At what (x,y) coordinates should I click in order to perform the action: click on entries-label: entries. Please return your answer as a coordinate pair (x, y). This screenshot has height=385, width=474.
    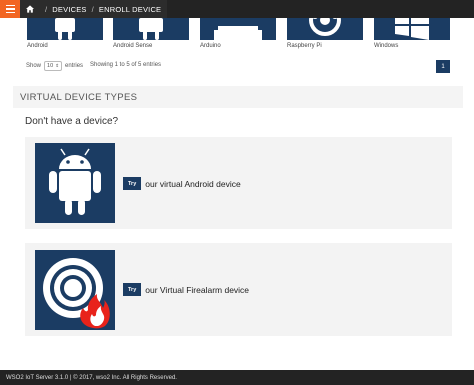
    Looking at the image, I should click on (74, 66).